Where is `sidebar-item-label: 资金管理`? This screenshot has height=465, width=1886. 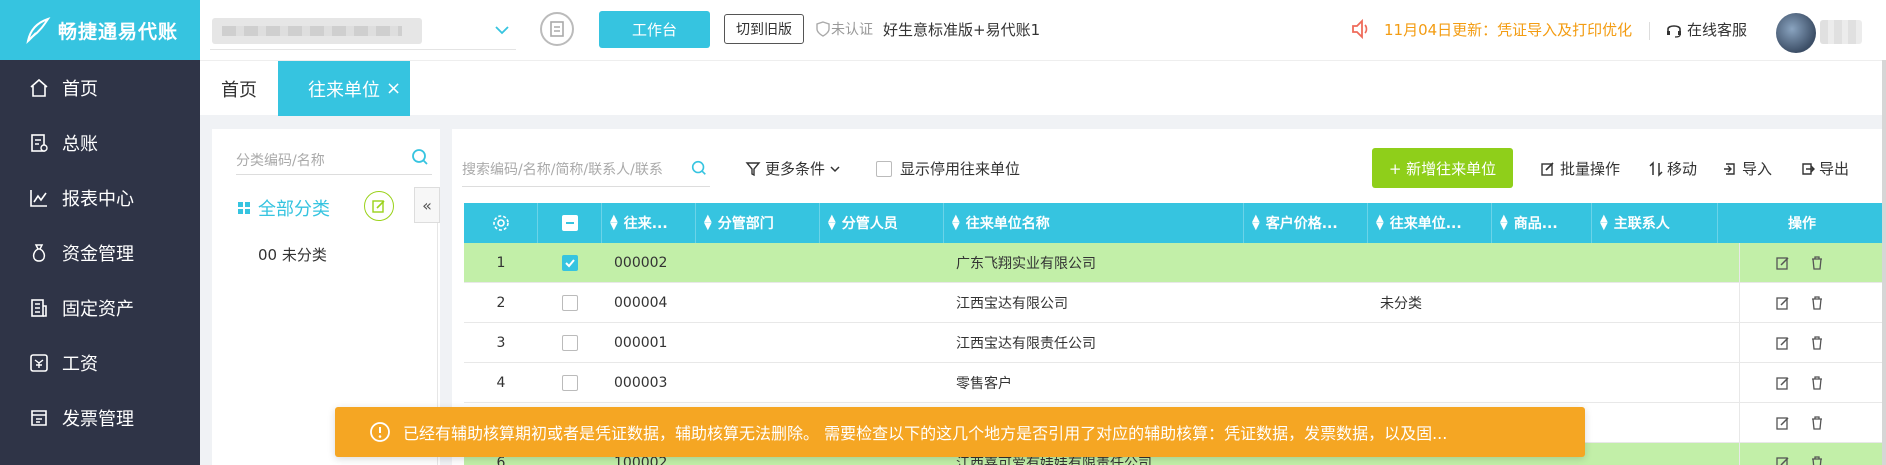 sidebar-item-label: 资金管理 is located at coordinates (98, 254).